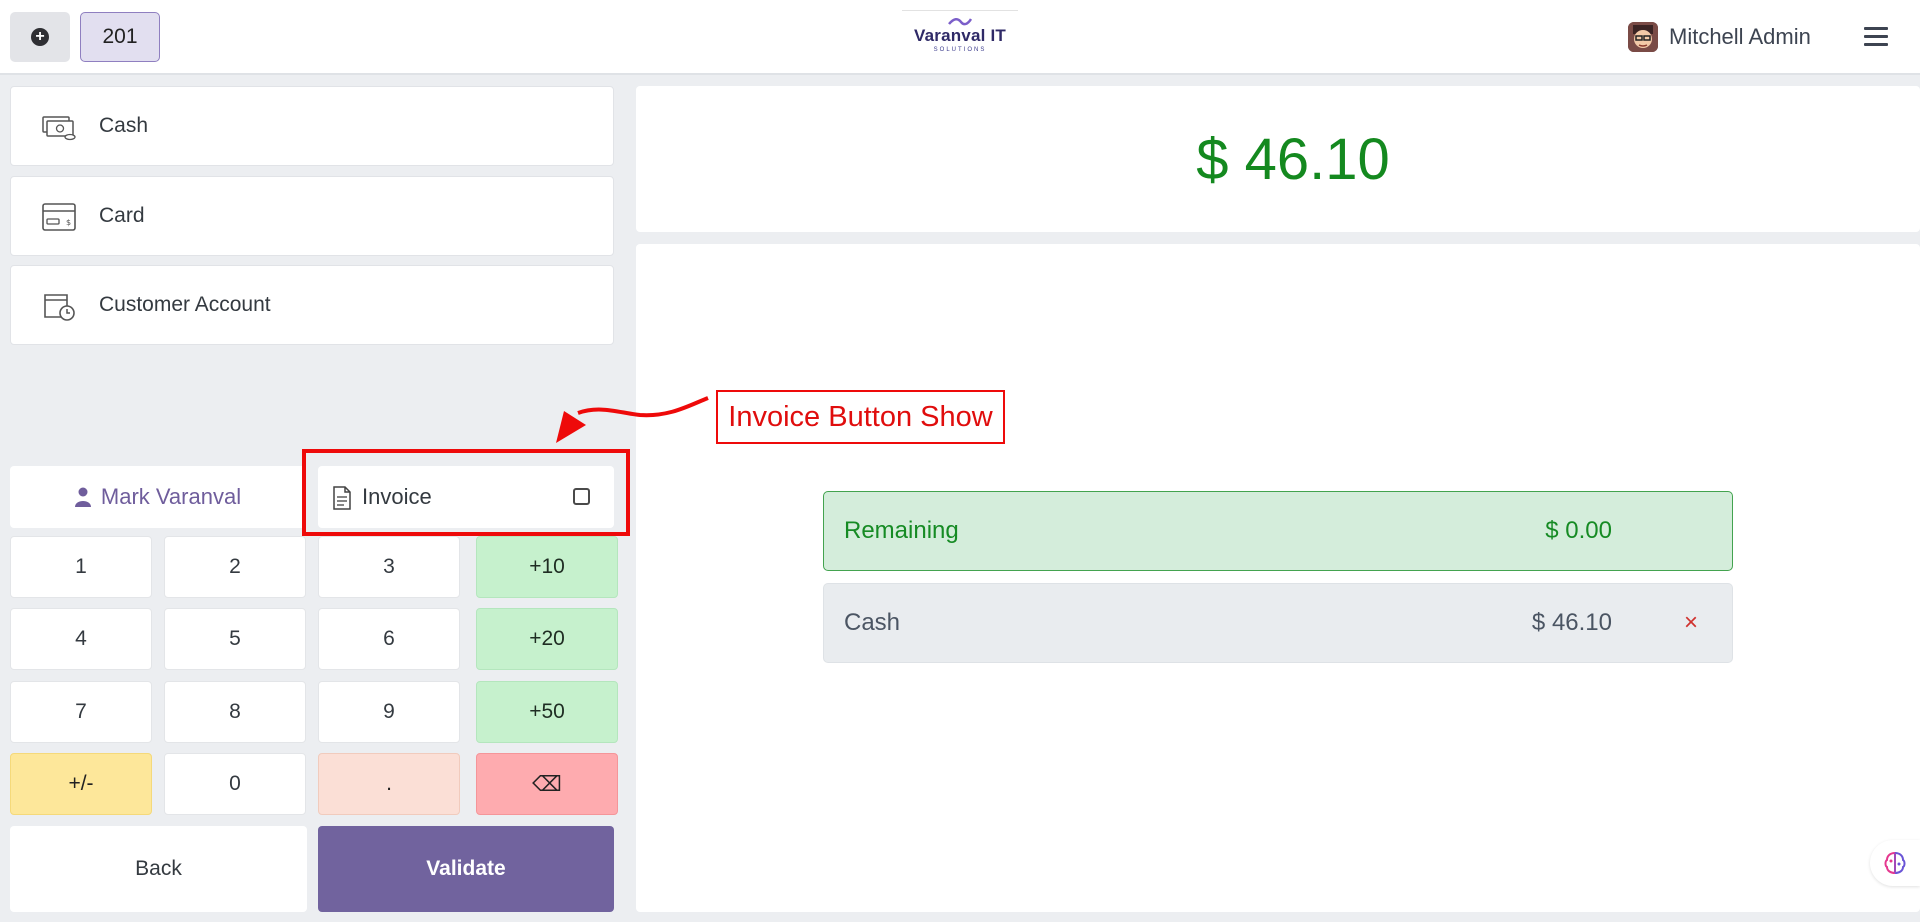  What do you see at coordinates (872, 622) in the screenshot?
I see `payment-line-label: Cash` at bounding box center [872, 622].